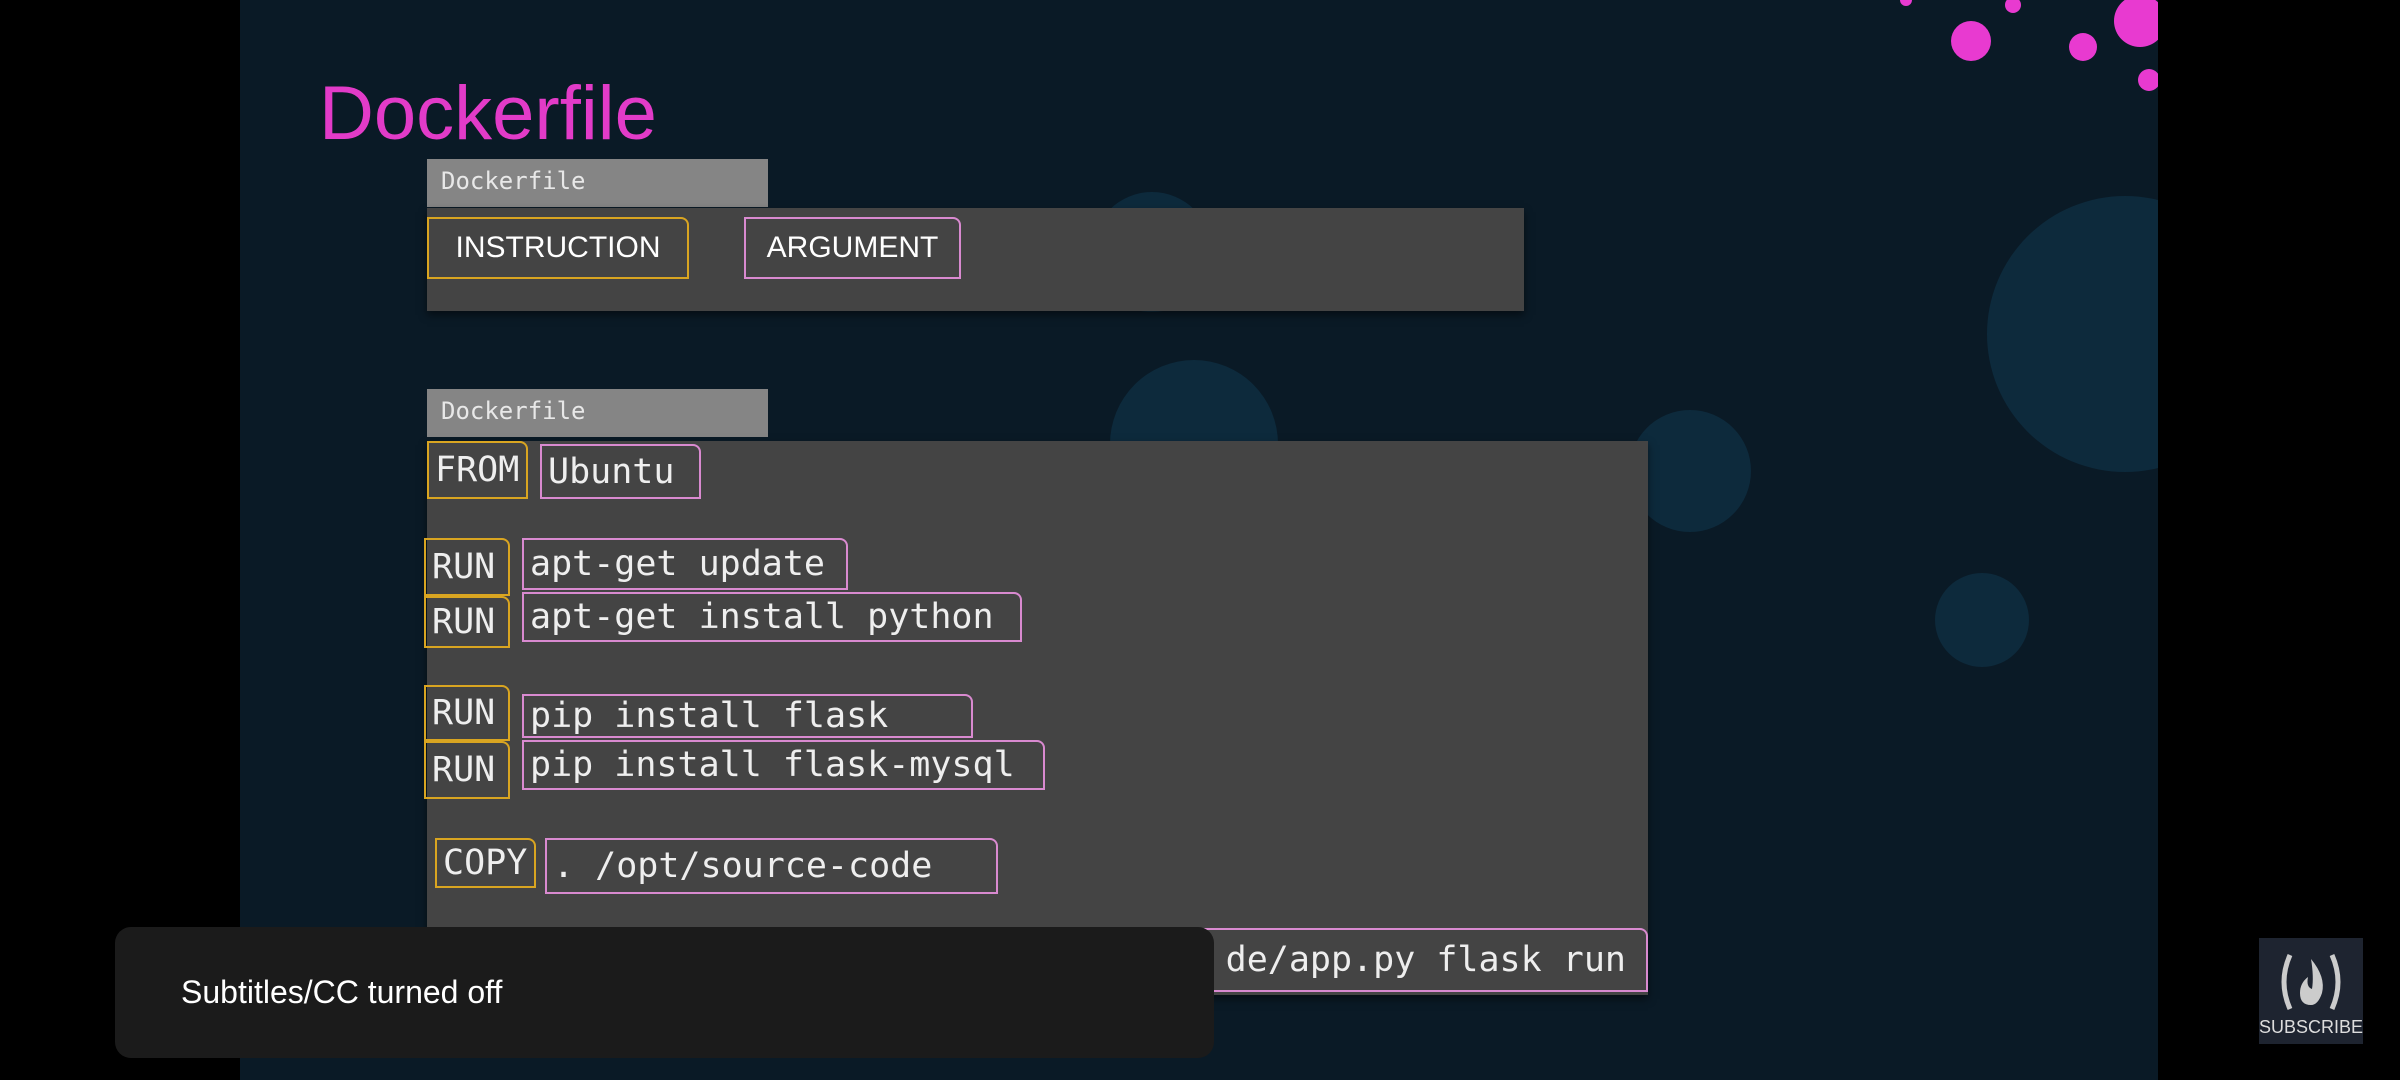  I want to click on subscribe-label: SUBSCRIBE, so click(2311, 1027).